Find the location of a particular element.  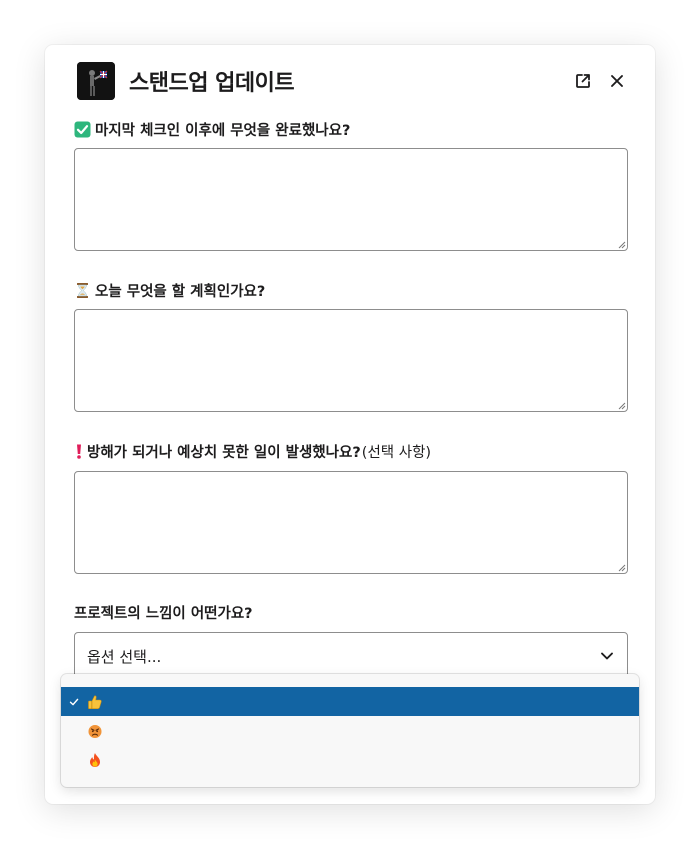

completed-textarea-wrap is located at coordinates (351, 199).